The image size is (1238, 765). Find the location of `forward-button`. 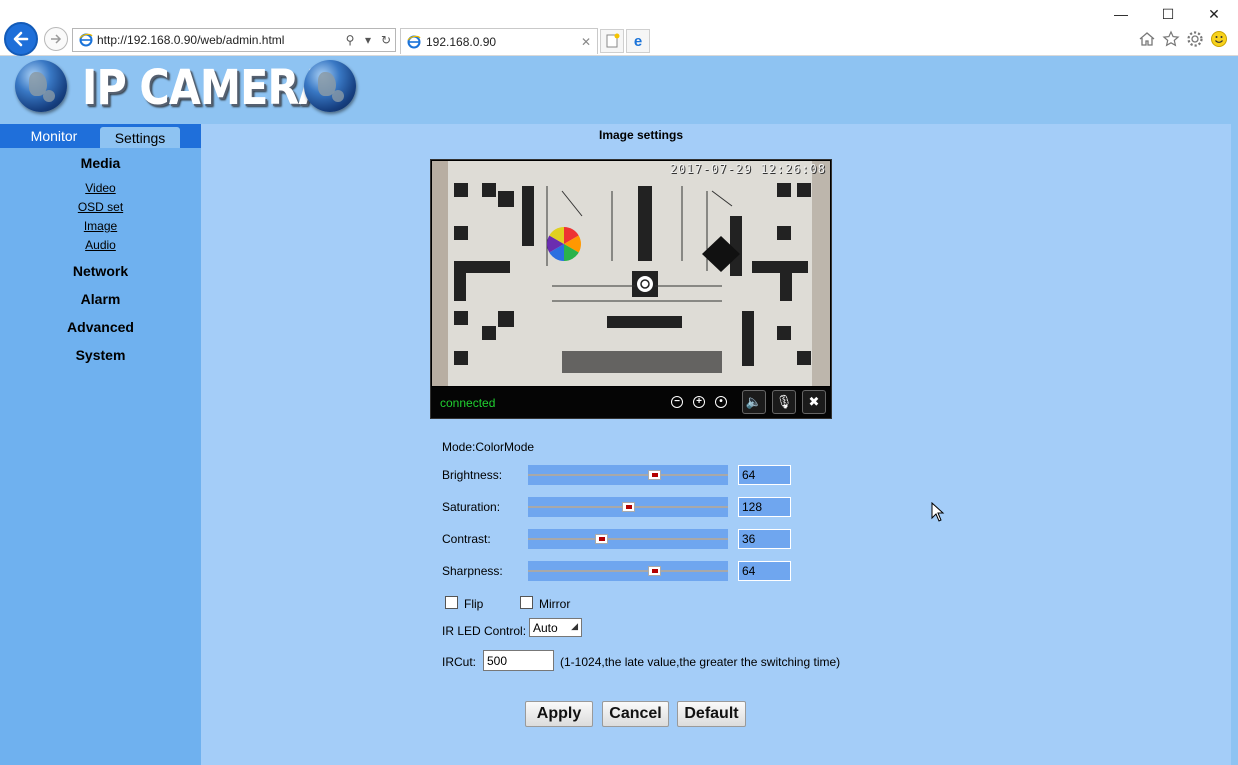

forward-button is located at coordinates (56, 39).